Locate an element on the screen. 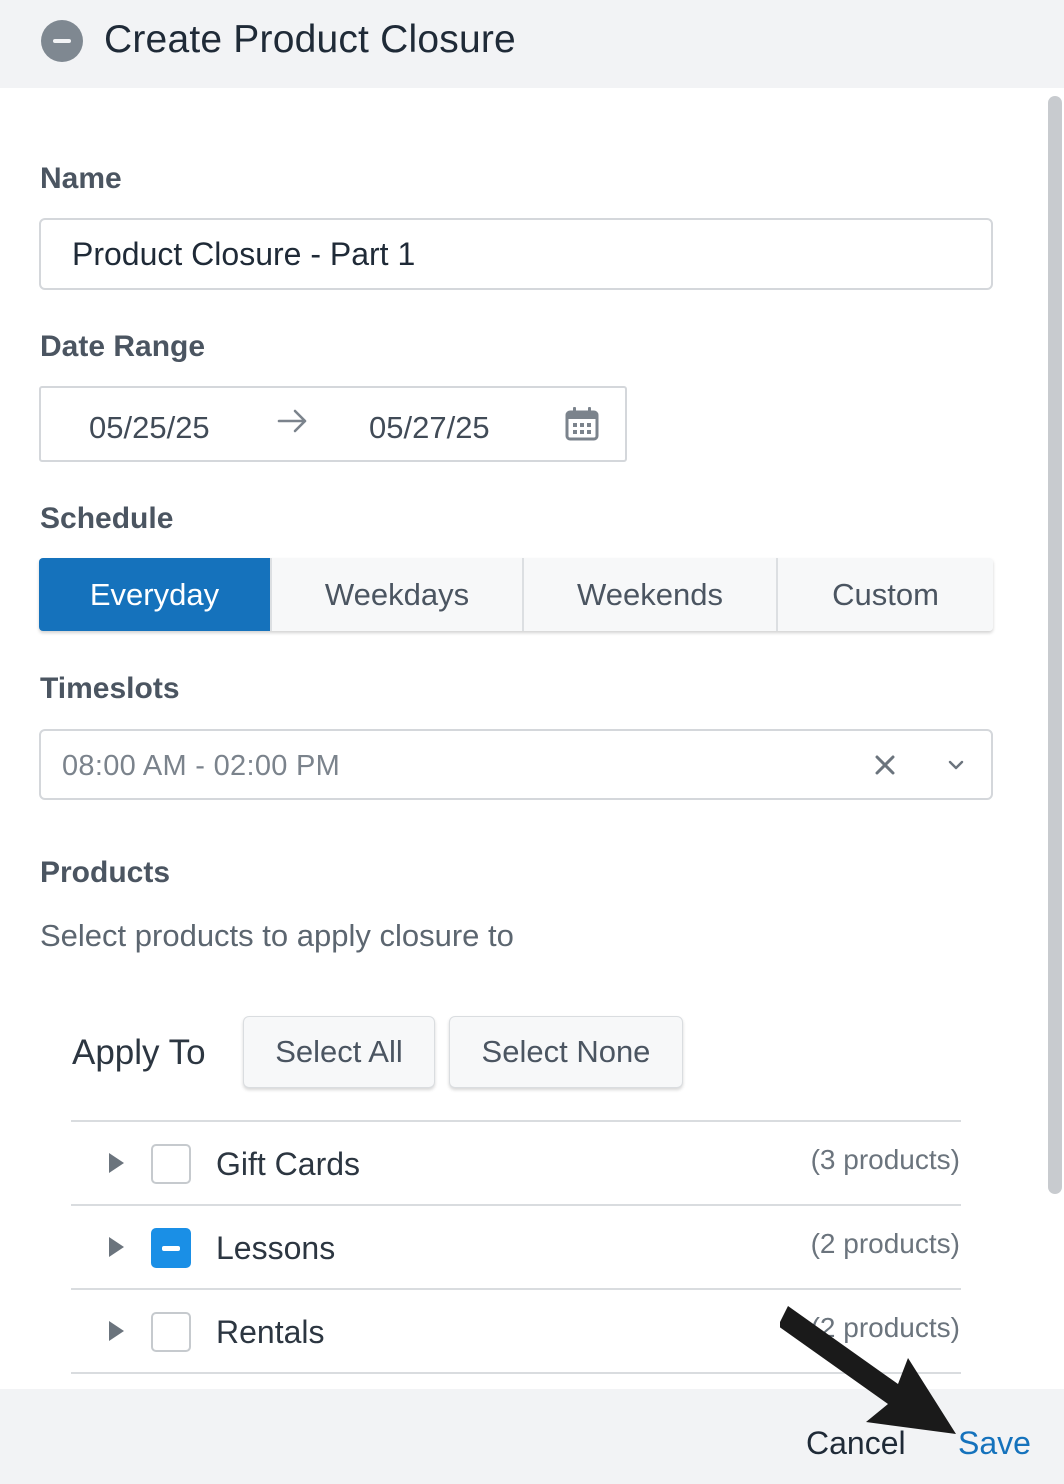  timeslots-value: 08:00 AM - 02:00 PM is located at coordinates (201, 766).